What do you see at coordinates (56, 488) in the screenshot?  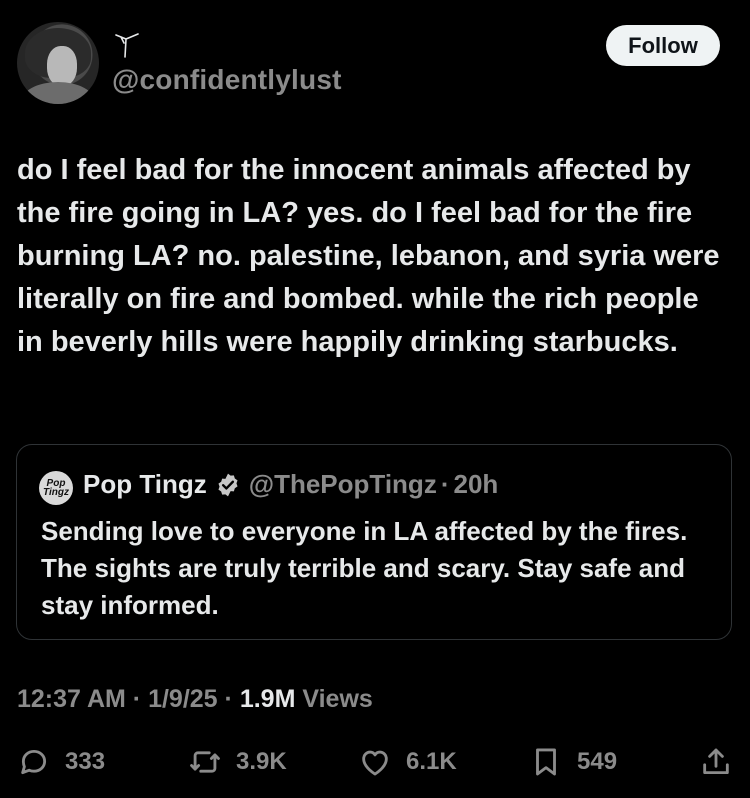 I see `quote-avatar: Pop Tingz` at bounding box center [56, 488].